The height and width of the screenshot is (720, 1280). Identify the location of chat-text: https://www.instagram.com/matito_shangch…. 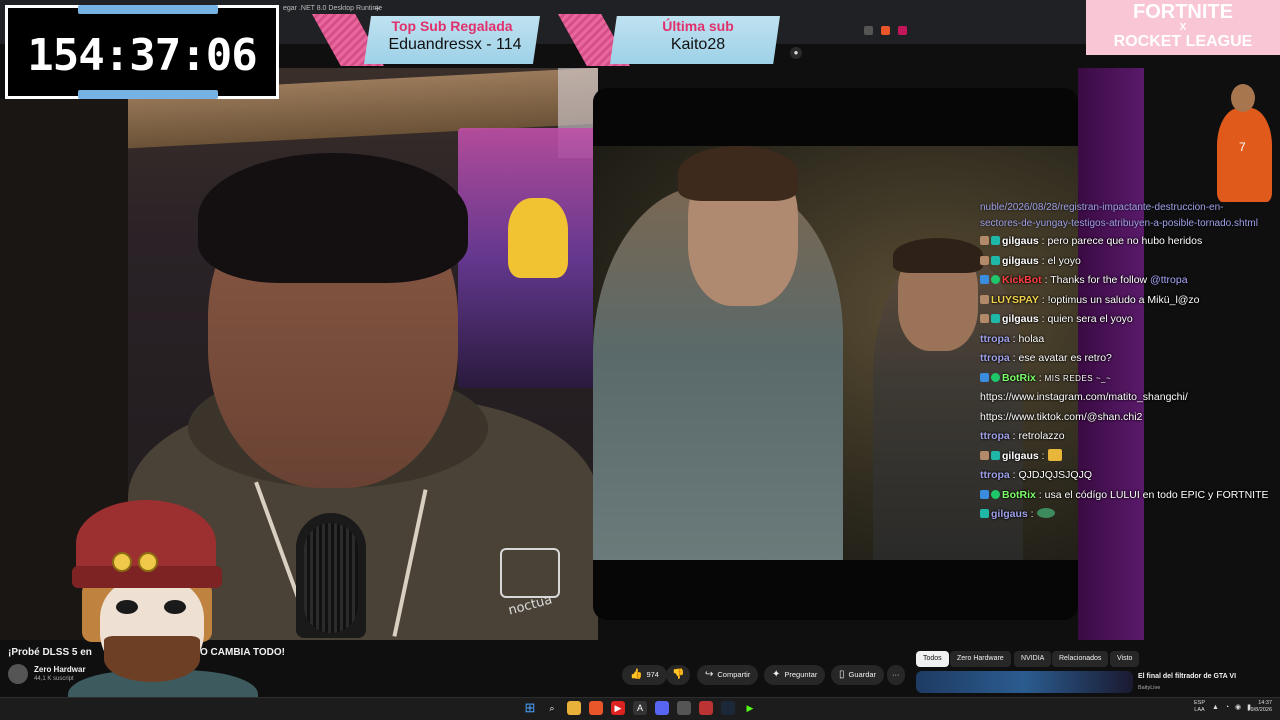
(1084, 397).